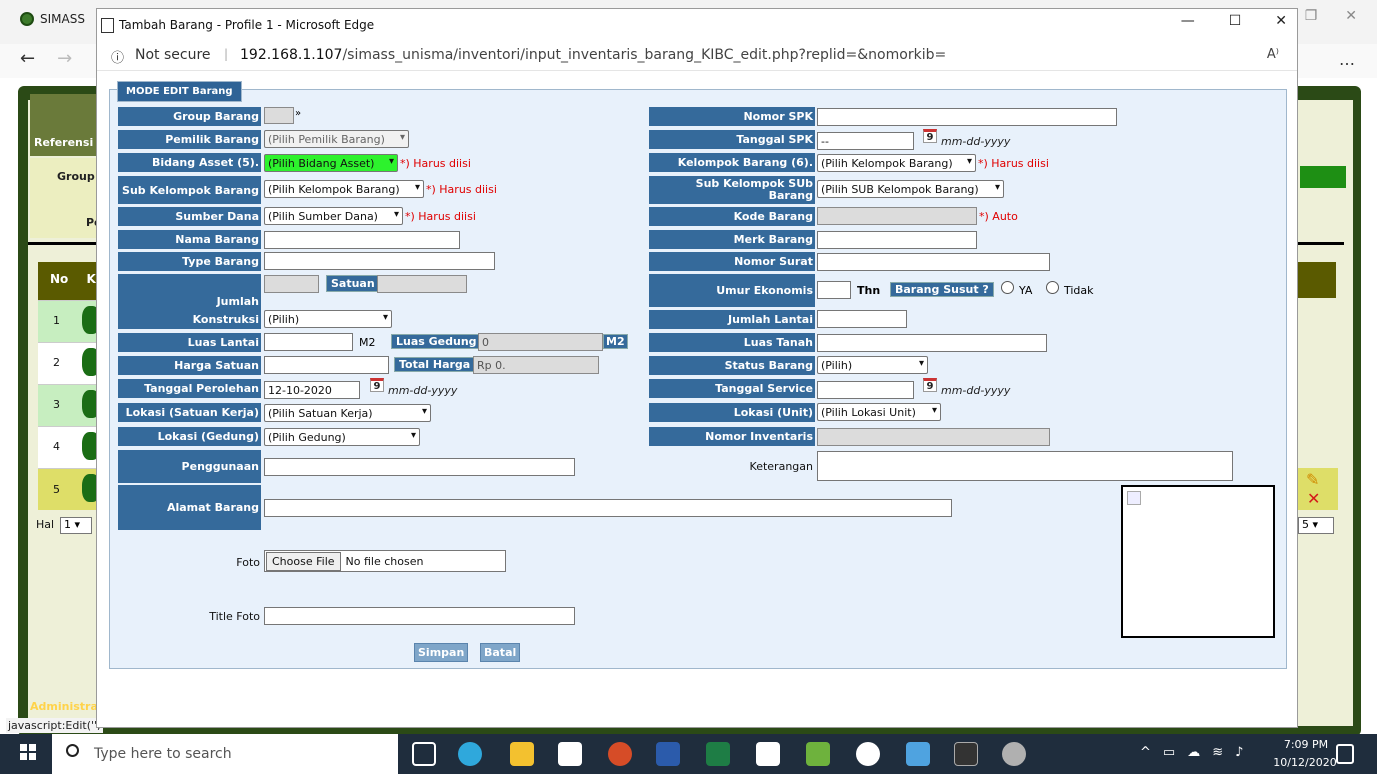 This screenshot has width=1377, height=774. What do you see at coordinates (1311, 16) in the screenshot?
I see `restore-icon: ❐` at bounding box center [1311, 16].